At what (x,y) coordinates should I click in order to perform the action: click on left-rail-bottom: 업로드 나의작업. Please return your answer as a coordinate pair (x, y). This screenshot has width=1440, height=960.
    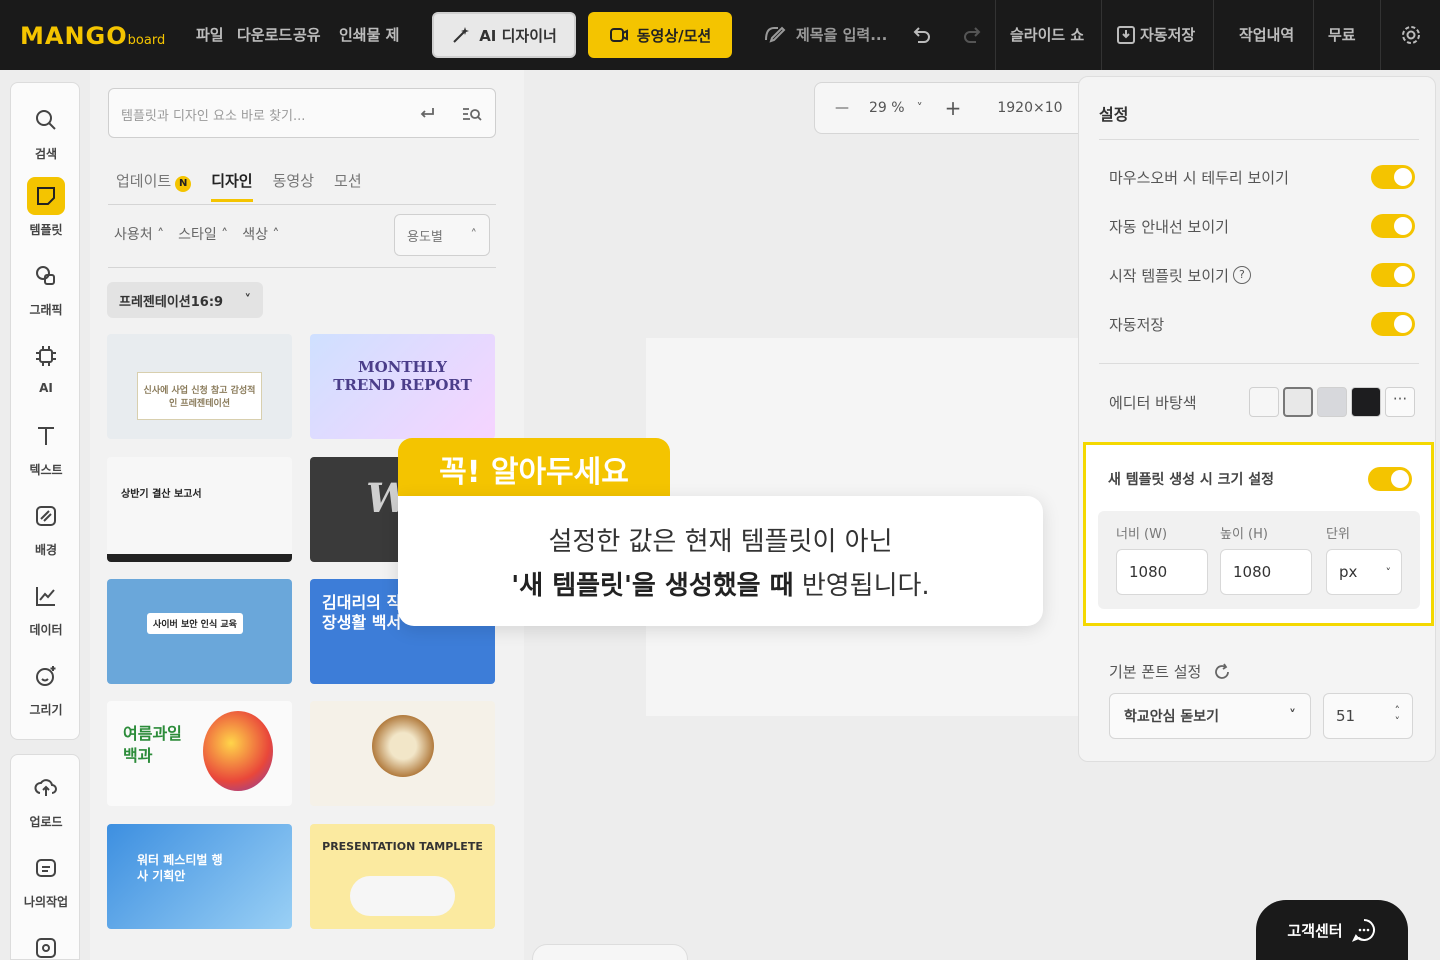
    Looking at the image, I should click on (45, 857).